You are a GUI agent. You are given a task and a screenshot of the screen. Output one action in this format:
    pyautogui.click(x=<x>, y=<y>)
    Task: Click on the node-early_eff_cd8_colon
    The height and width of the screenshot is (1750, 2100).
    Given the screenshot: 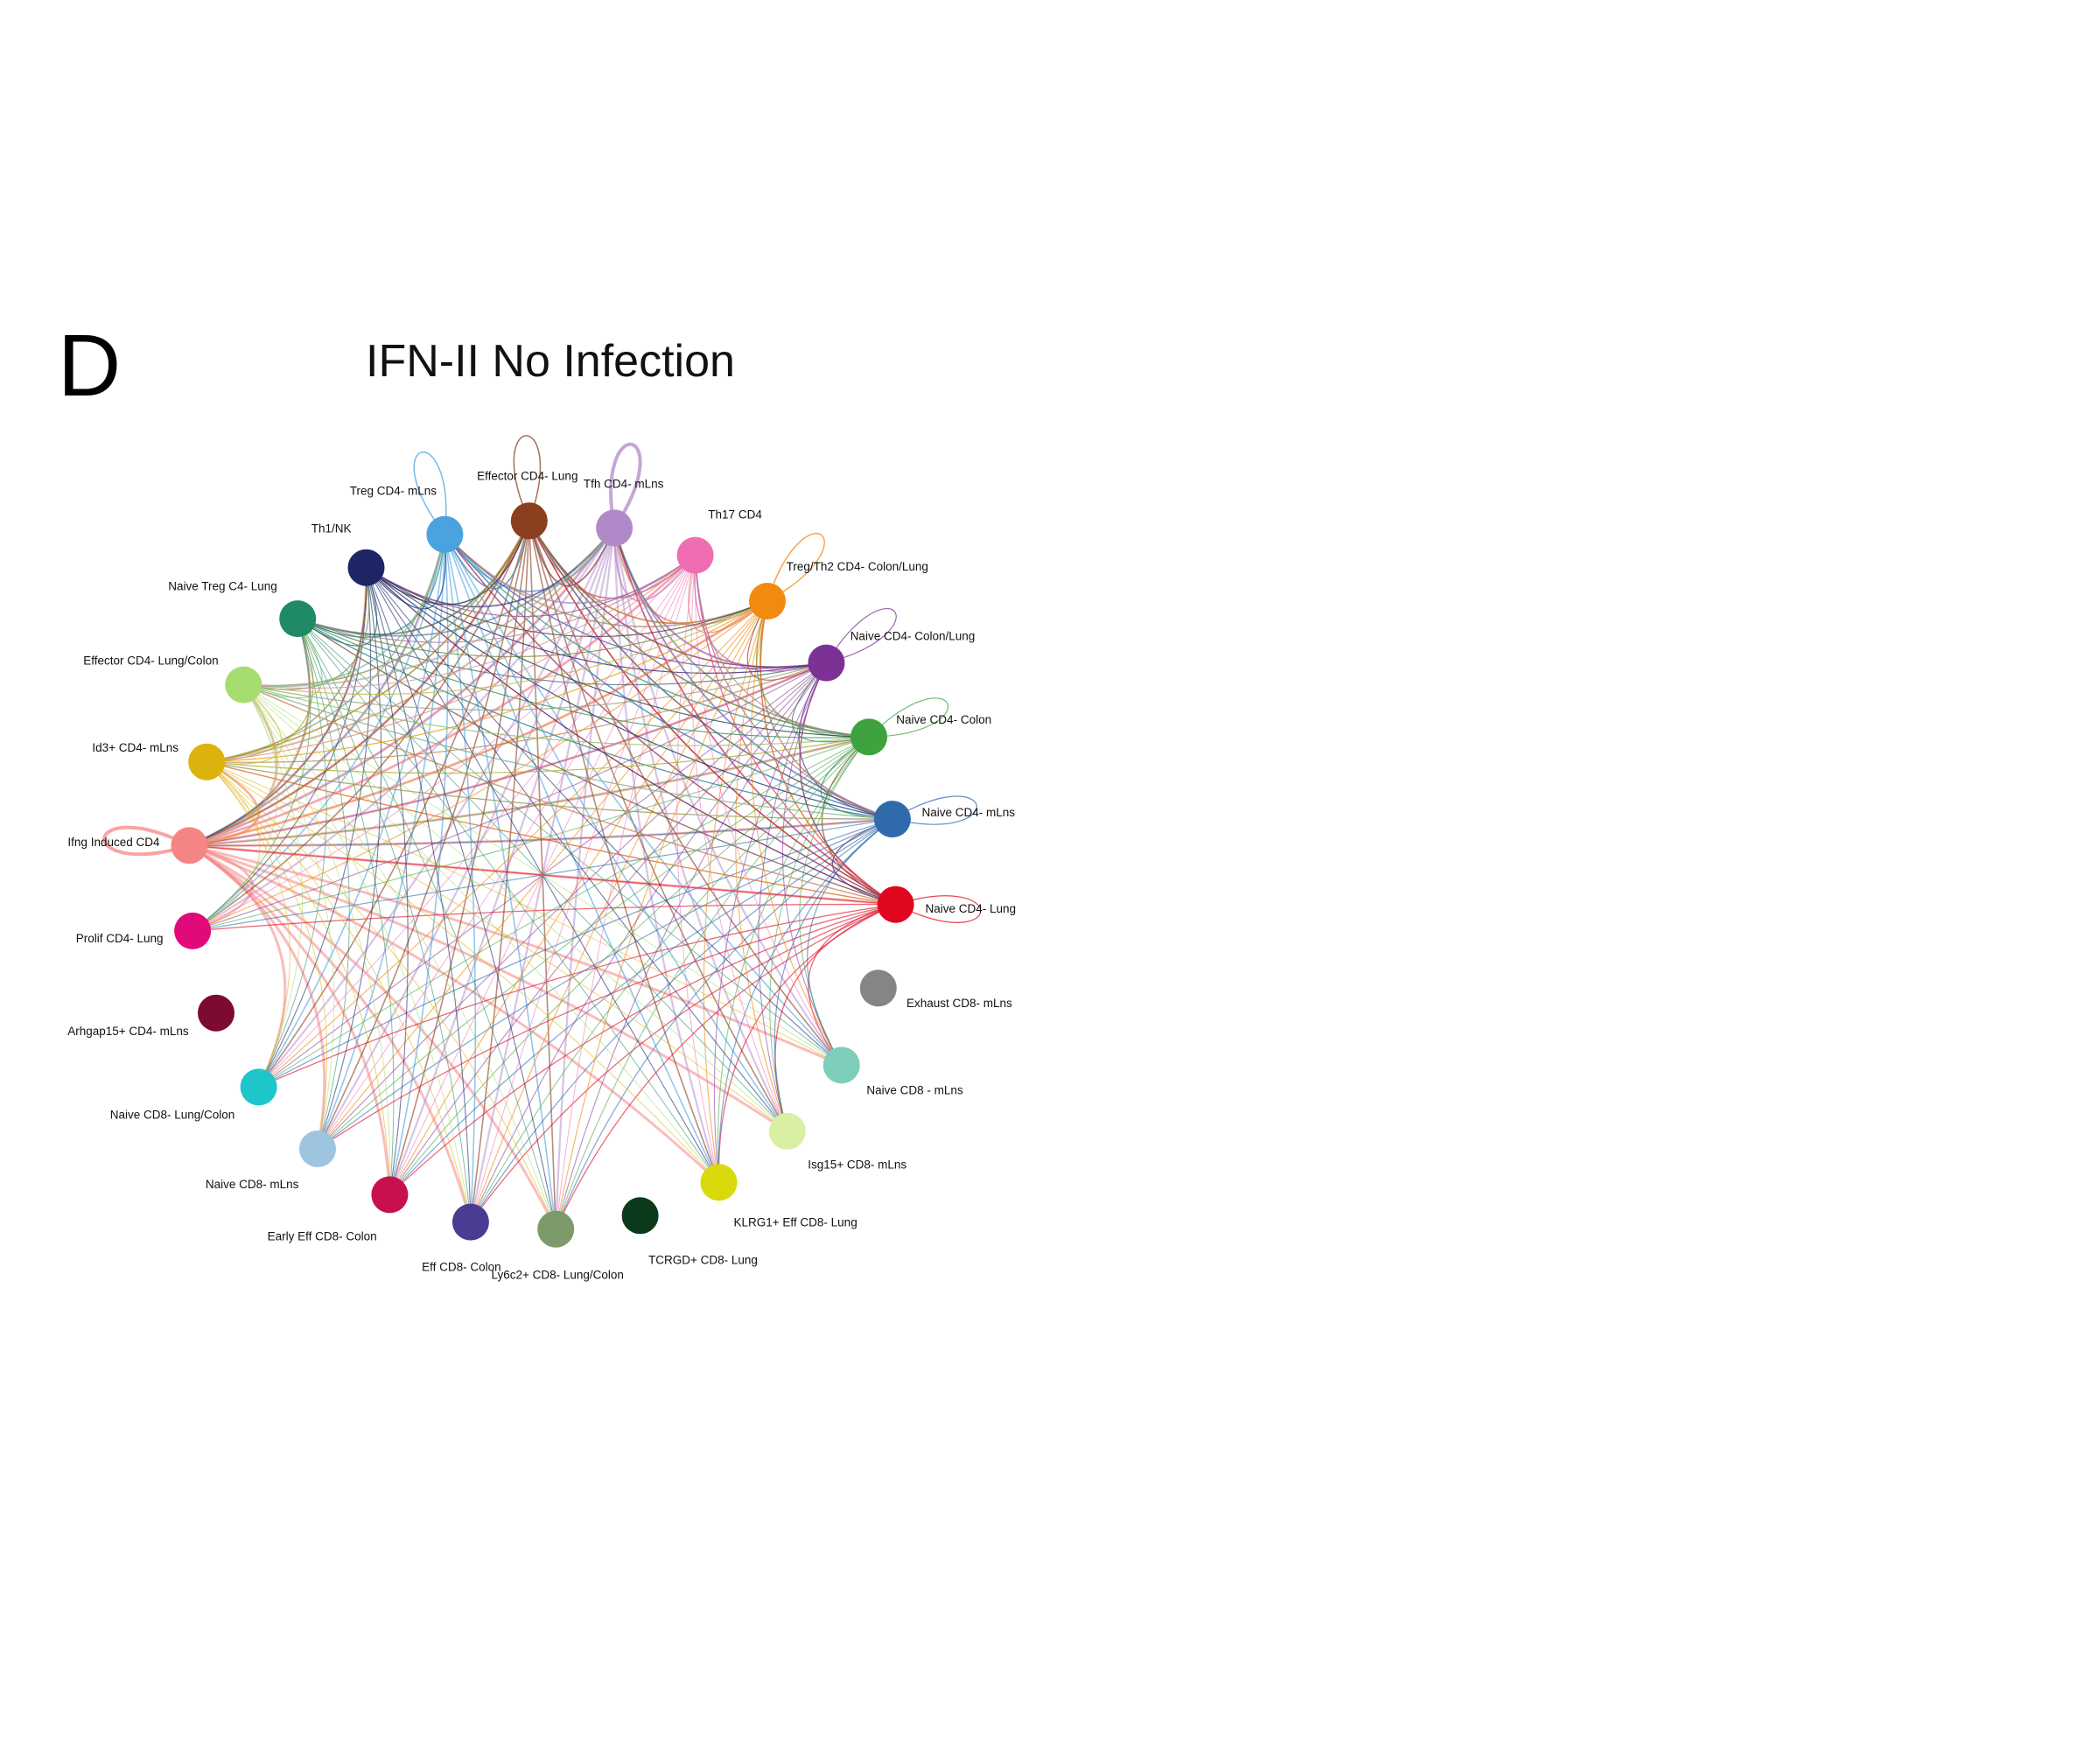 What is the action you would take?
    pyautogui.click(x=390, y=1195)
    